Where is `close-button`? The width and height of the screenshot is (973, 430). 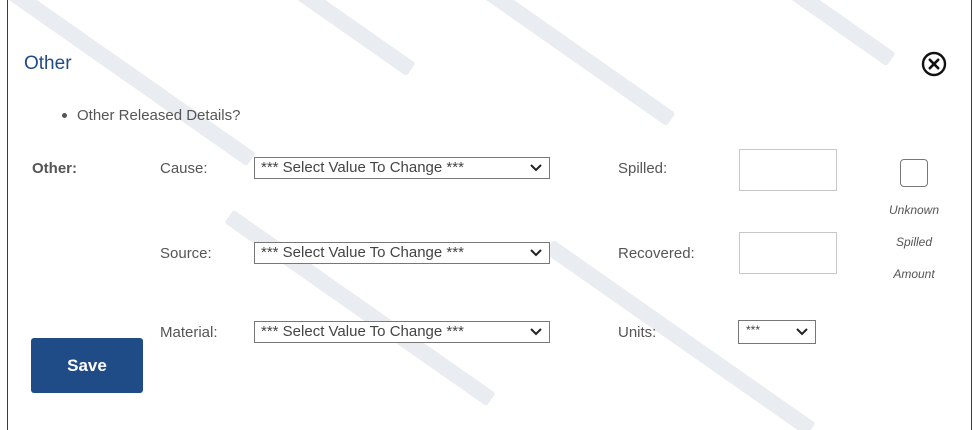 close-button is located at coordinates (934, 64).